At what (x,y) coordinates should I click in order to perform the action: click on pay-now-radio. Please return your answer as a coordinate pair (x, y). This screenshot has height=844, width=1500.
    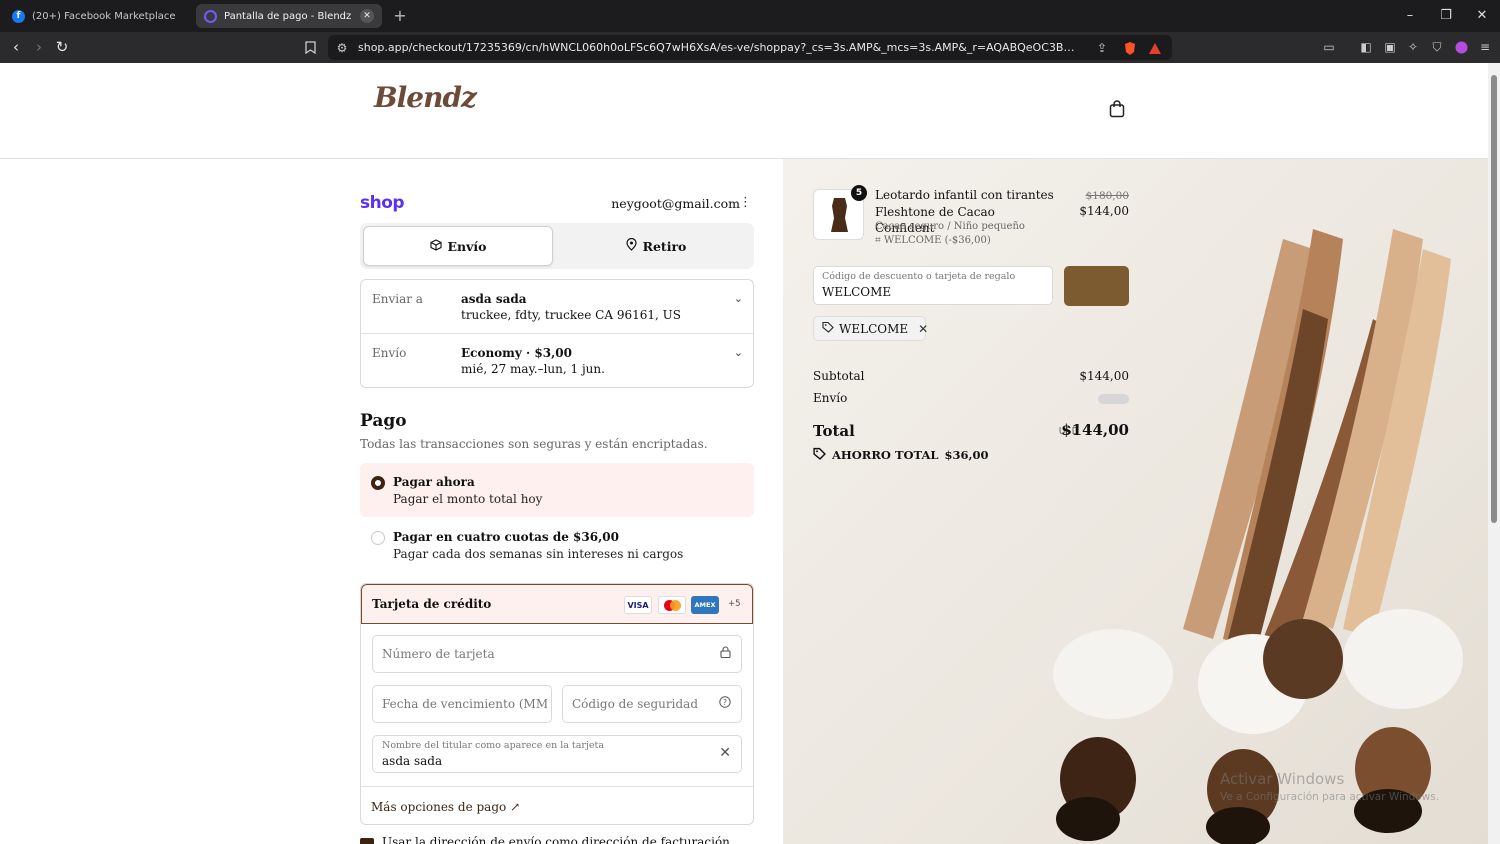
    Looking at the image, I should click on (378, 483).